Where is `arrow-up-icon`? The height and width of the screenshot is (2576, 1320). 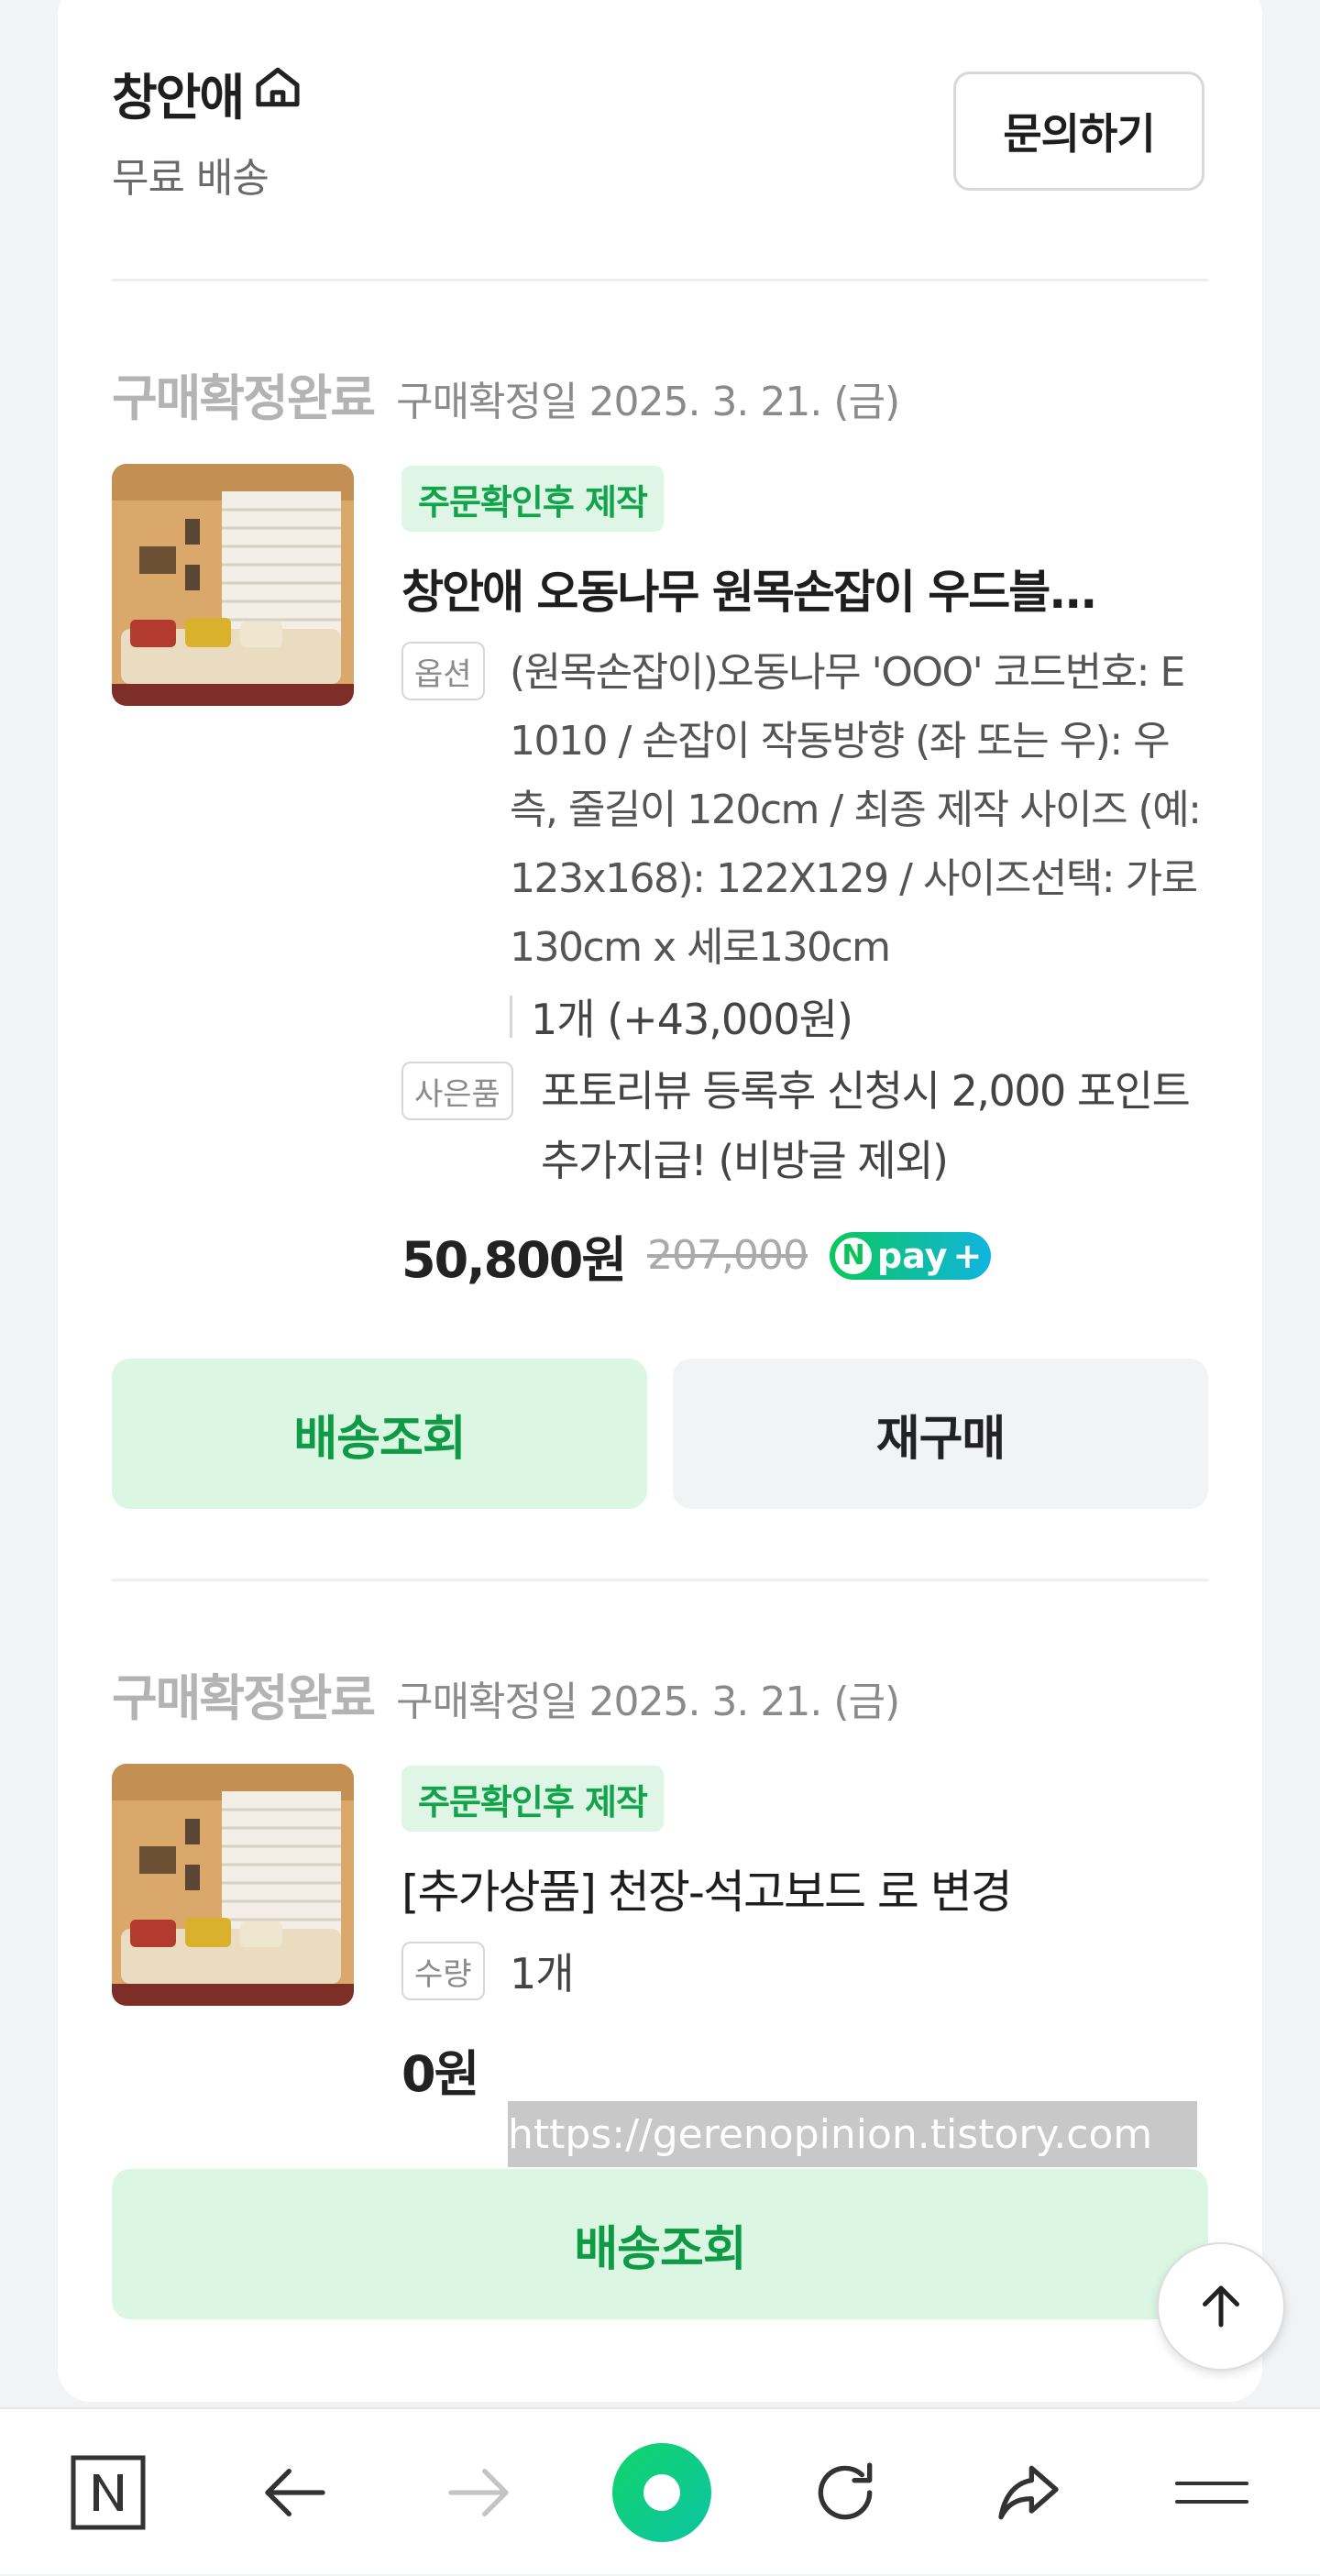
arrow-up-icon is located at coordinates (1221, 2306).